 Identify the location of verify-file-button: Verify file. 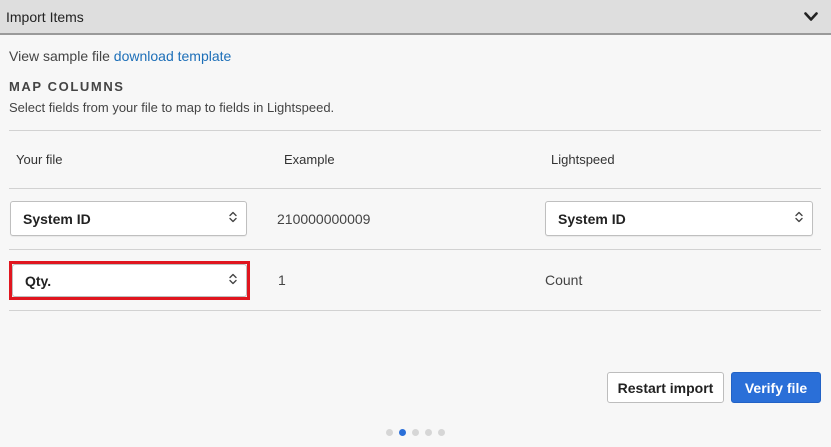
(776, 387).